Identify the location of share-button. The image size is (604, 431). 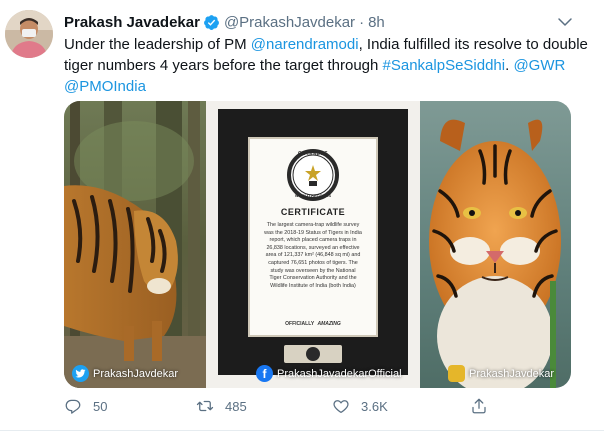
(484, 406).